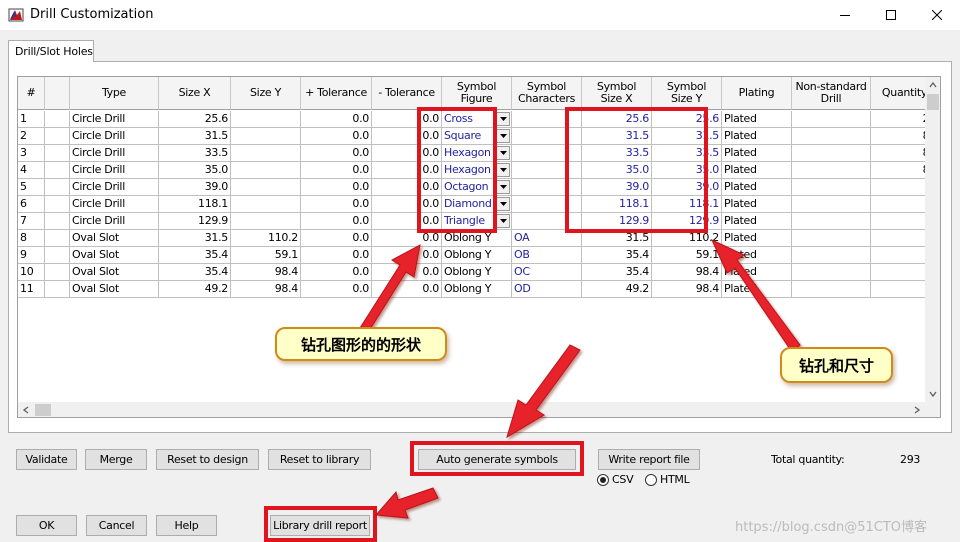 This screenshot has width=960, height=542. I want to click on col-symbol-size-y-header: Symbol Size Y, so click(687, 93).